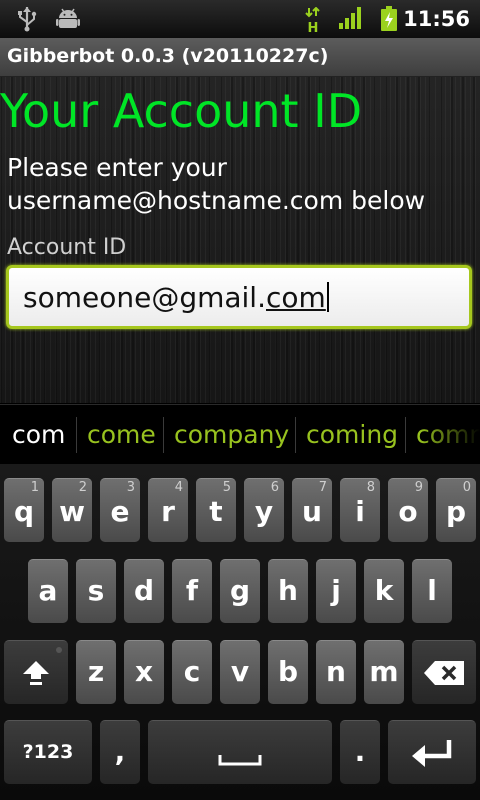 The image size is (480, 800). Describe the element at coordinates (418, 487) in the screenshot. I see `key-number-hint: 9` at that location.